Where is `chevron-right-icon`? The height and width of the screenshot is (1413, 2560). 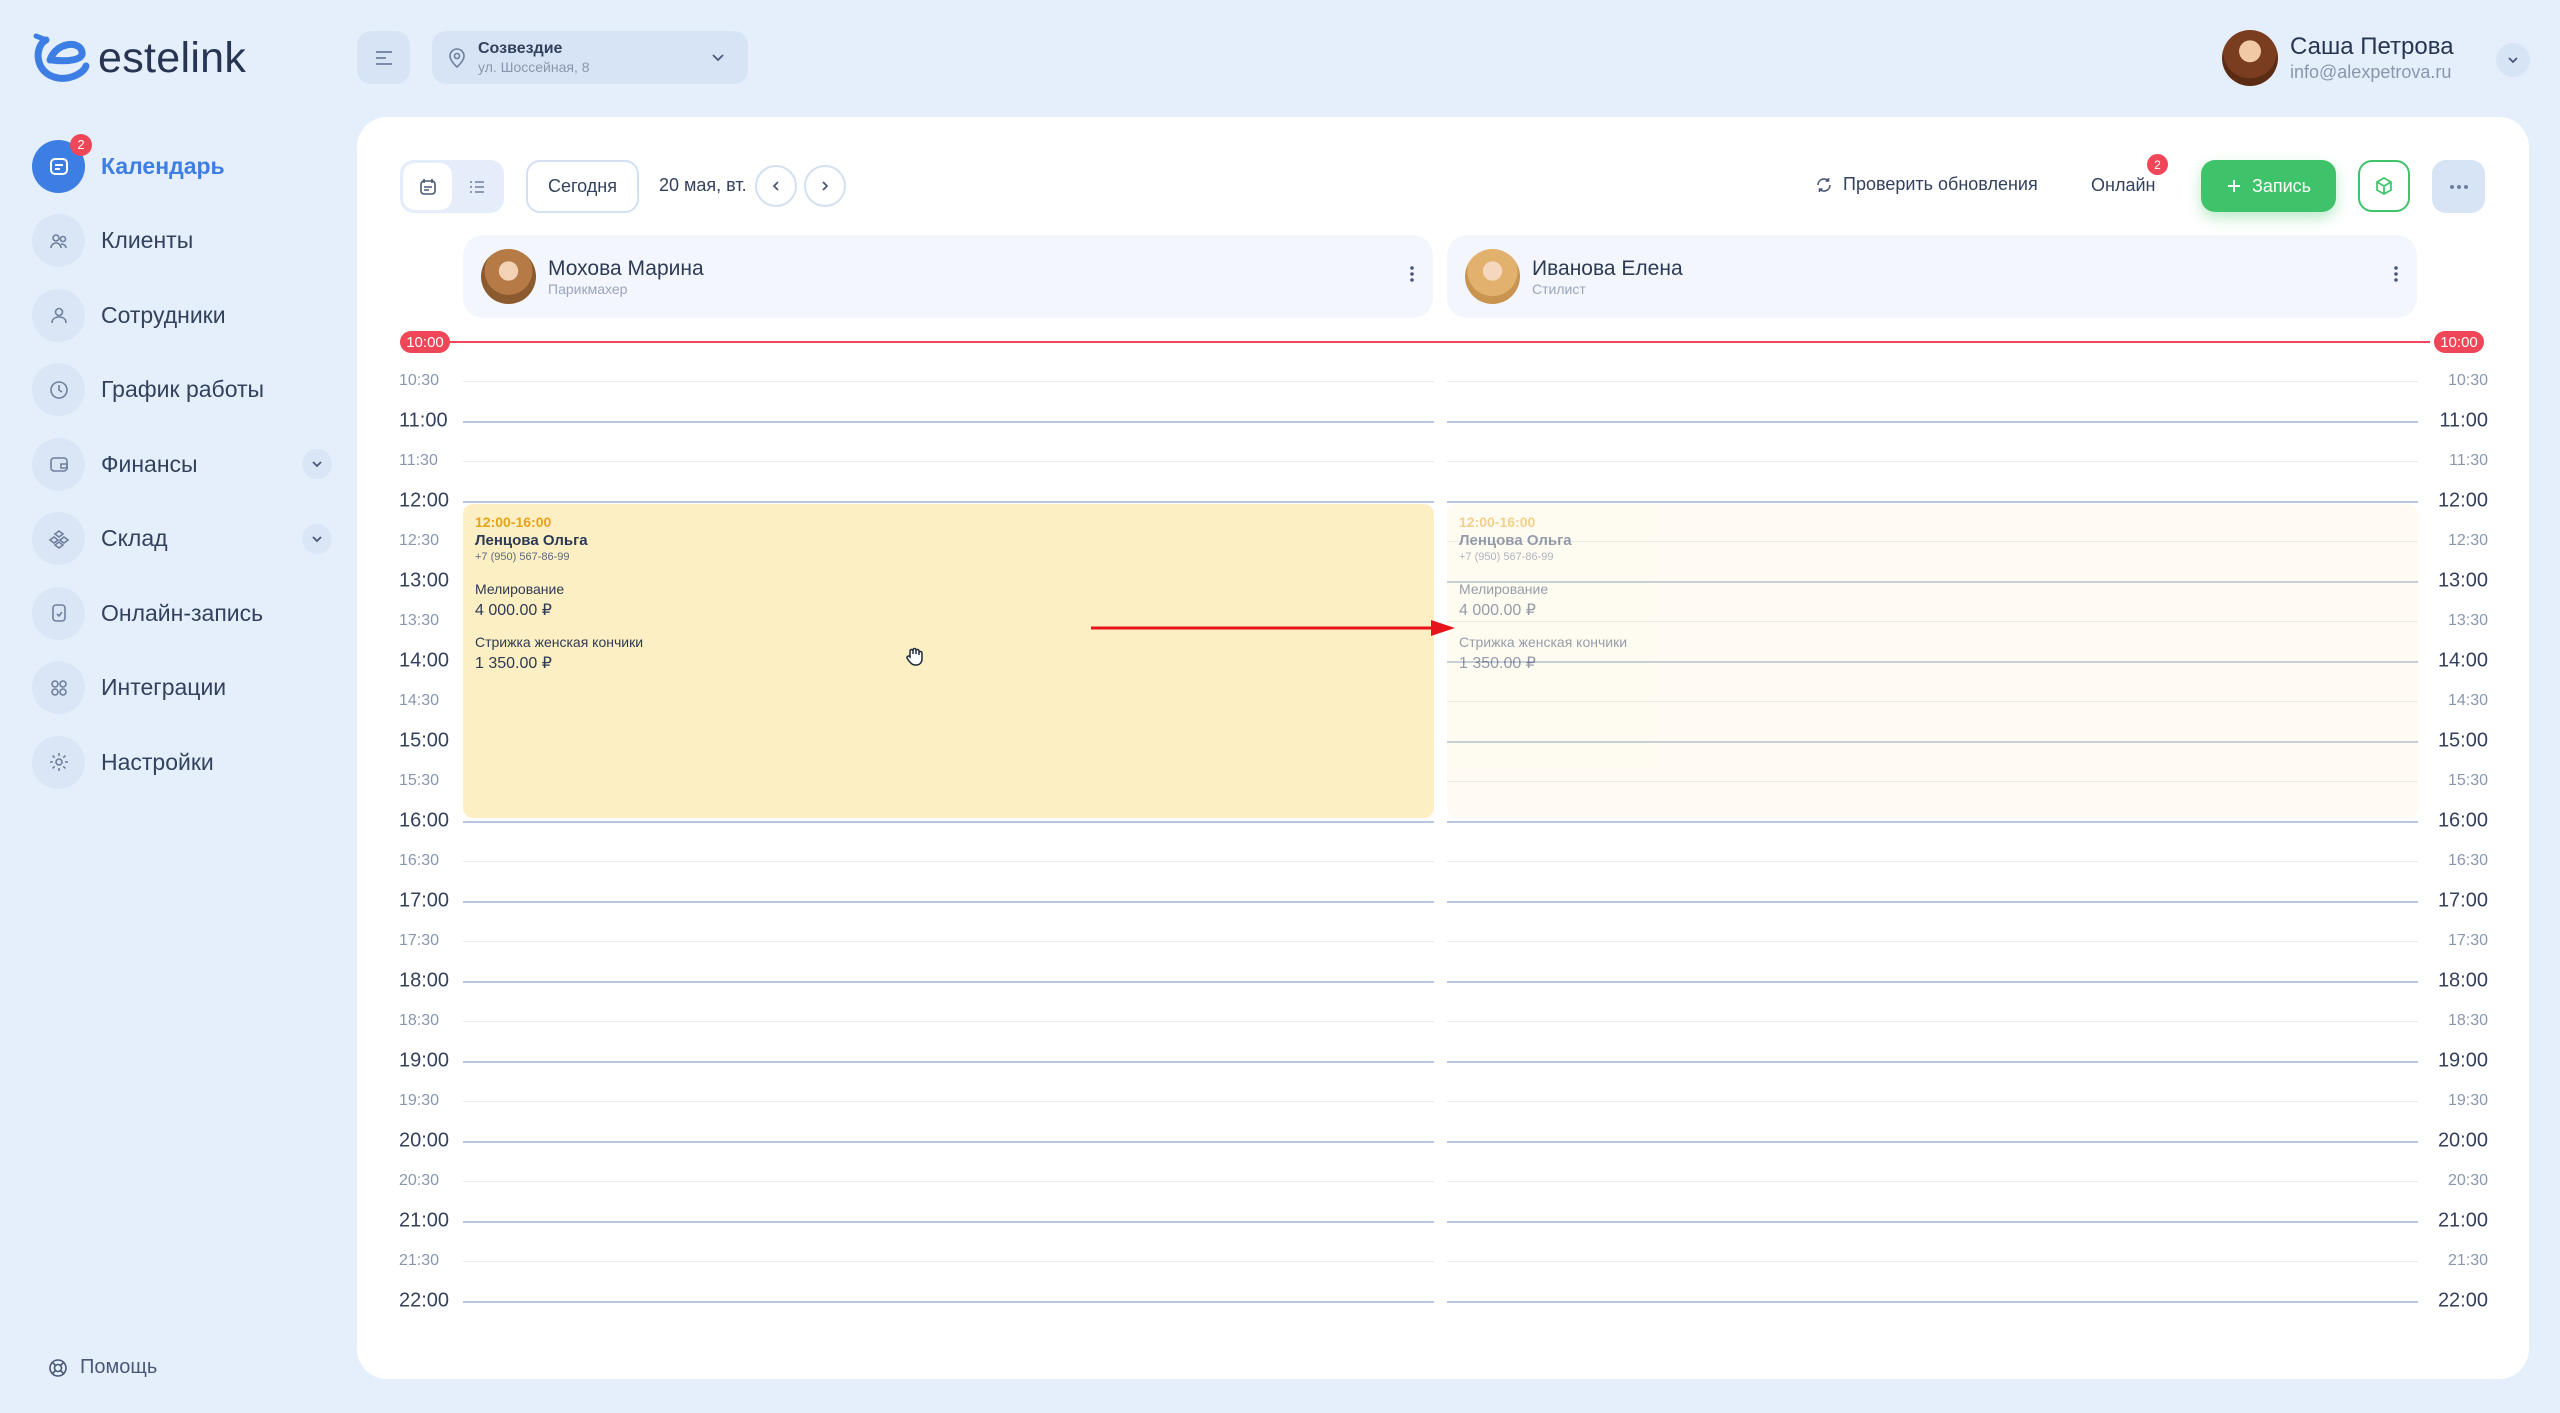
chevron-right-icon is located at coordinates (825, 186).